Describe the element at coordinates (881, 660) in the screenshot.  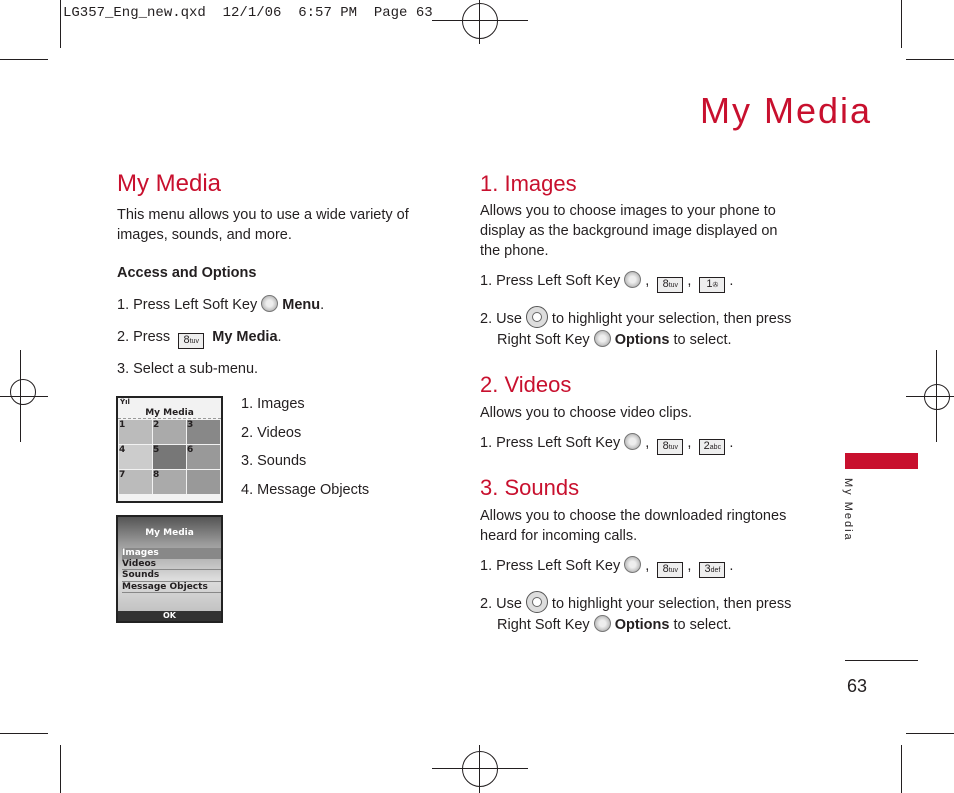
I see `footer-rule` at that location.